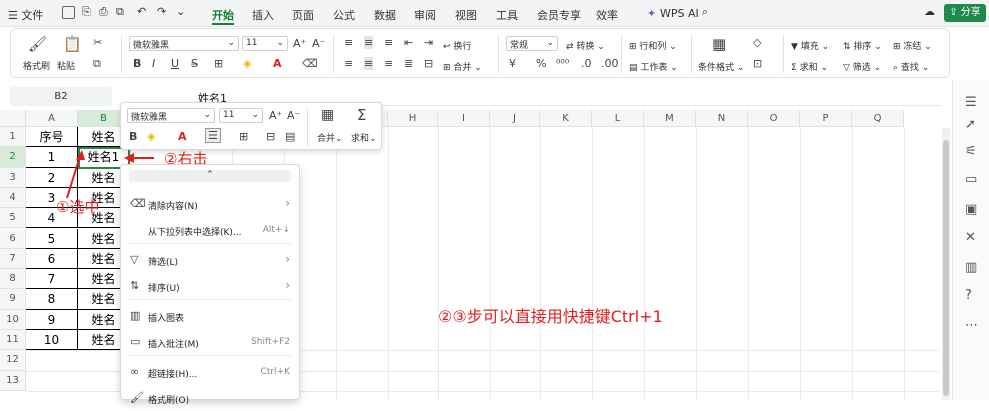  I want to click on context-menu-item: ∞ 超链接(H)... Ctrl+K, so click(210, 373).